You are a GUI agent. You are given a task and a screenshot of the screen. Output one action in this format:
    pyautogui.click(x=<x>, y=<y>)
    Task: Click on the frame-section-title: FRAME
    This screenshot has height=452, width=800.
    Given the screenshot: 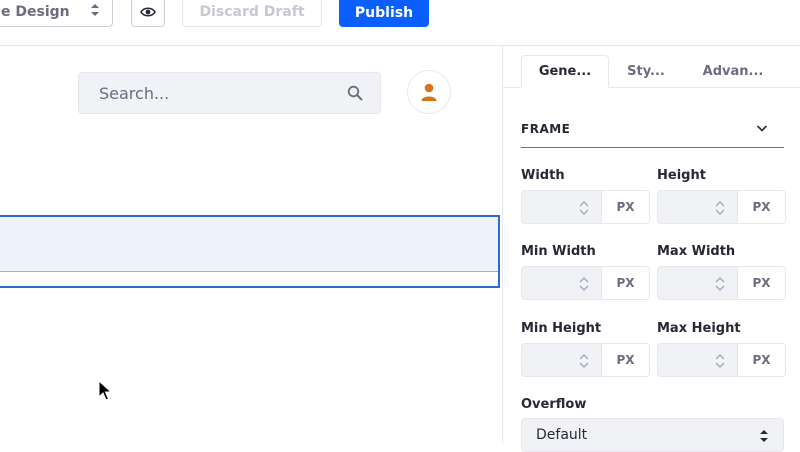 What is the action you would take?
    pyautogui.click(x=546, y=129)
    